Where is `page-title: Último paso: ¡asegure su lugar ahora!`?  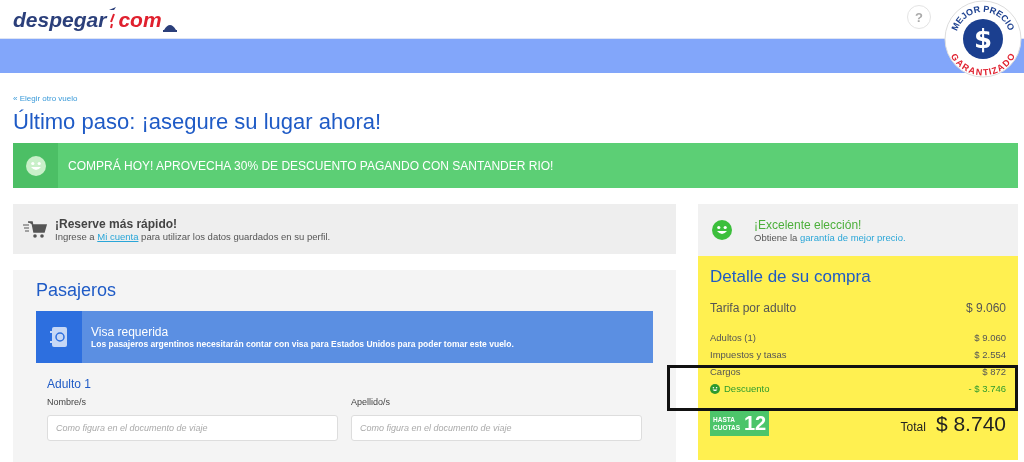
page-title: Último paso: ¡asegure su lugar ahora! is located at coordinates (198, 122).